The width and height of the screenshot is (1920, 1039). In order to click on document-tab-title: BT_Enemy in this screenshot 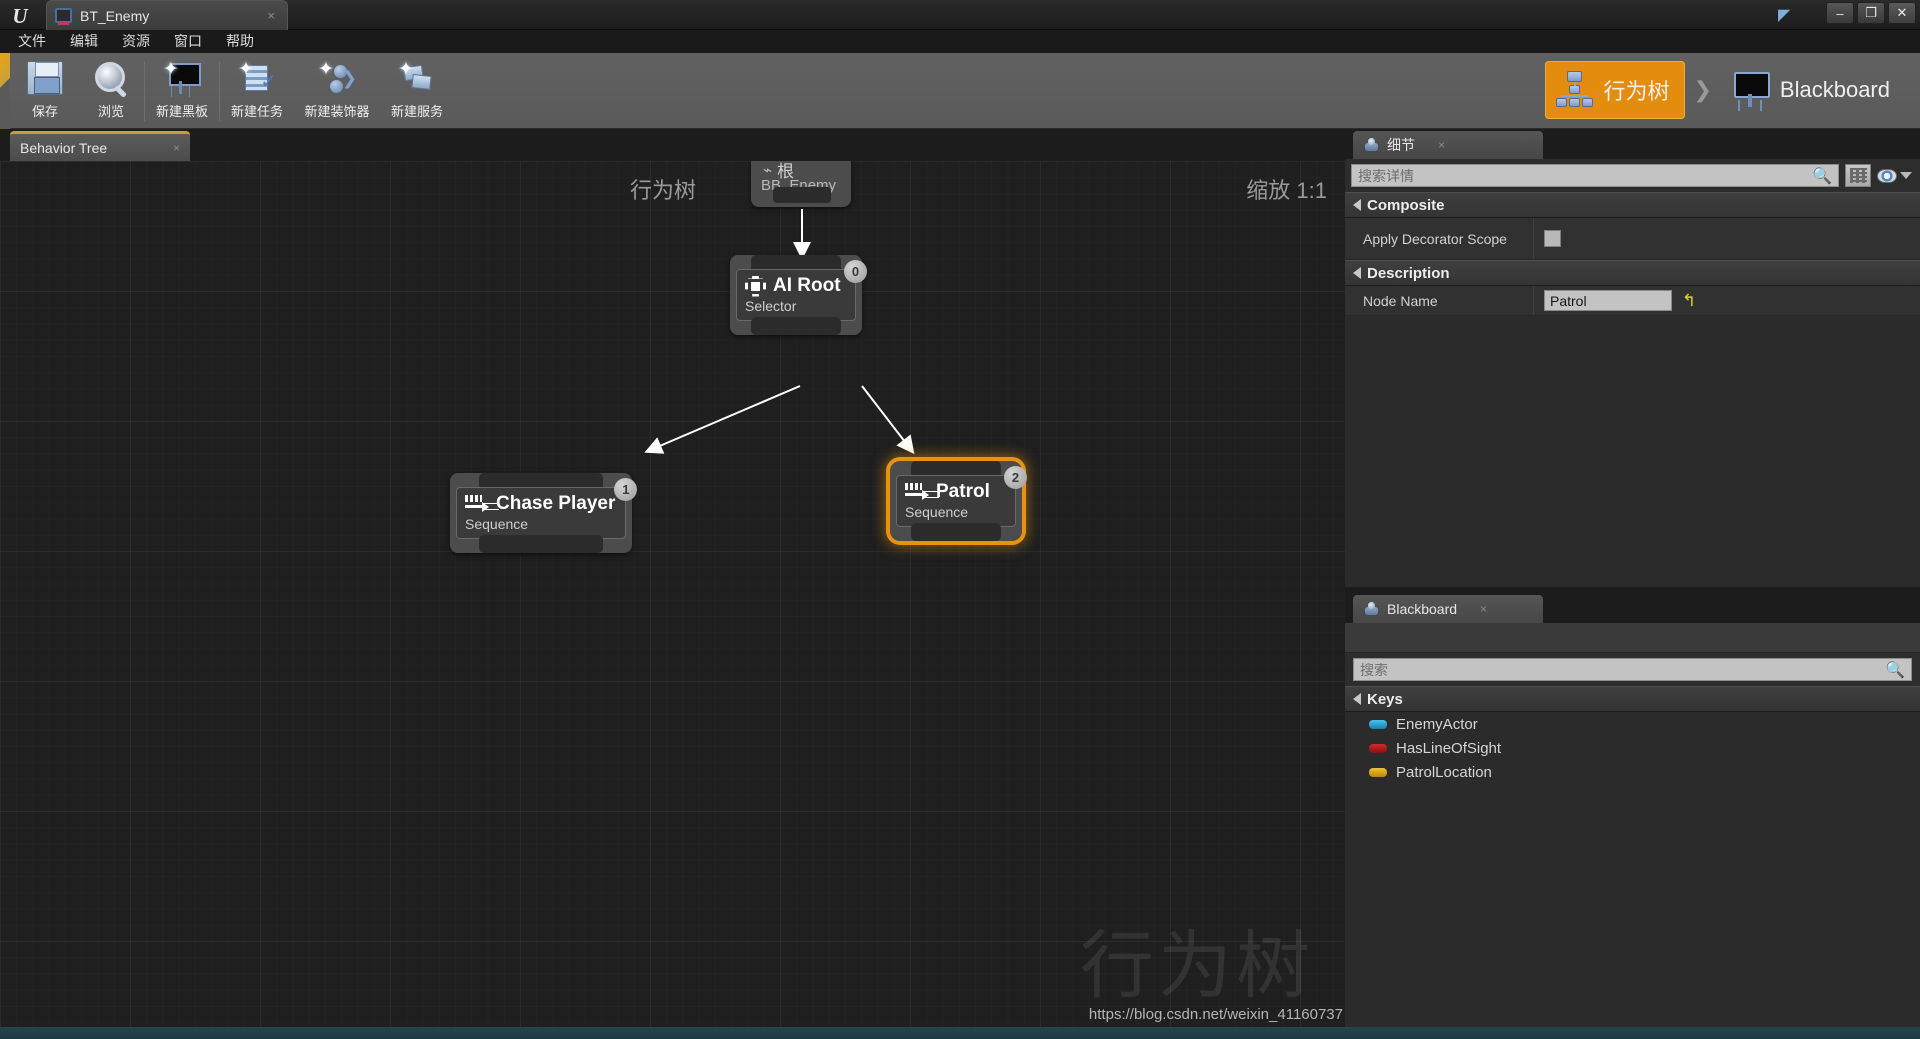, I will do `click(115, 15)`.